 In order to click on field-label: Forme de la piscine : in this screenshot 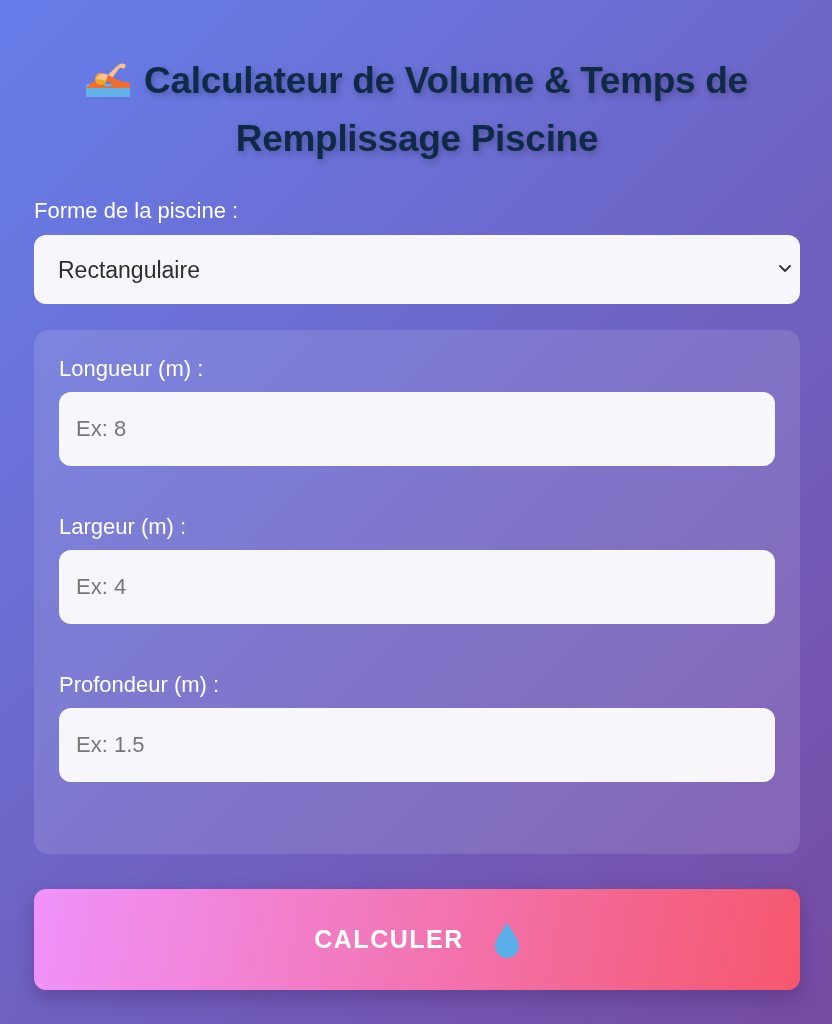, I will do `click(137, 211)`.